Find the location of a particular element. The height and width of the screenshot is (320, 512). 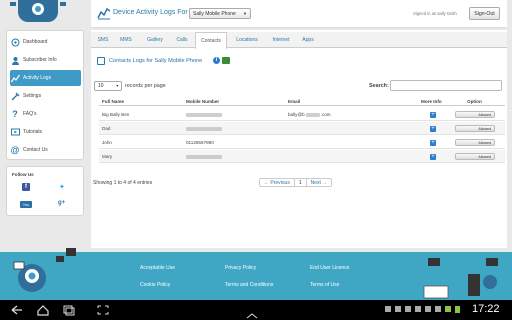

footer-link-privacy: Privacy Policy is located at coordinates (240, 268).